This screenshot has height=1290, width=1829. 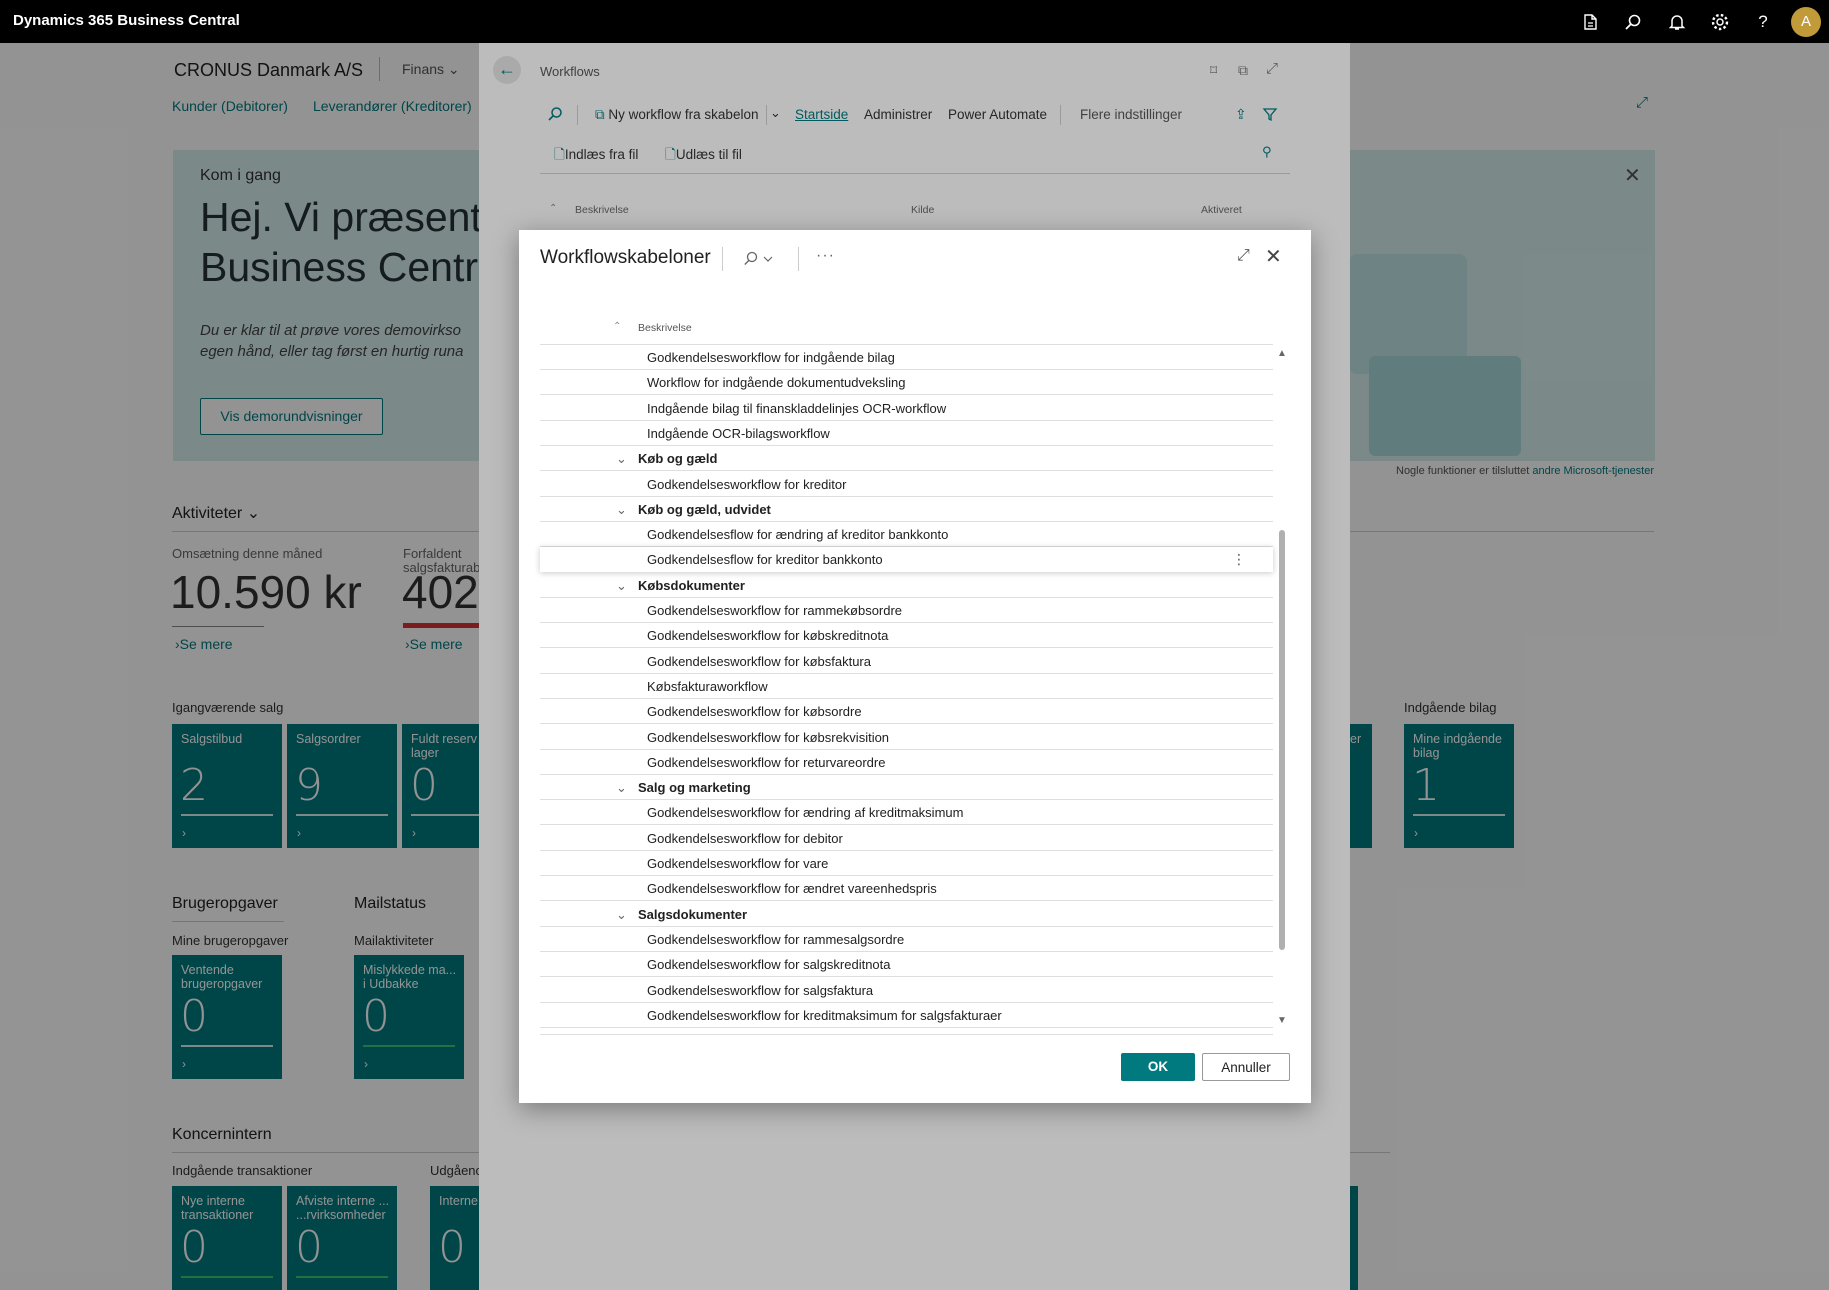 I want to click on template-row: Godkendelsesworkflow for kreditor, so click(x=906, y=484).